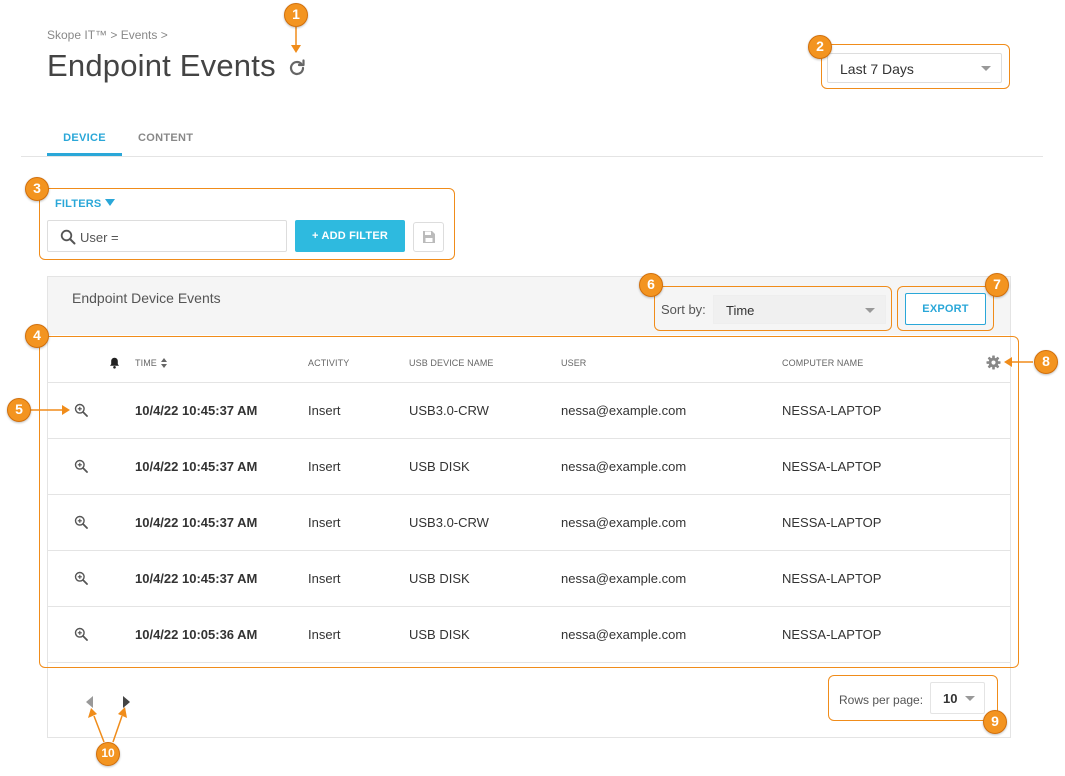 The height and width of the screenshot is (776, 1065). What do you see at coordinates (114, 363) in the screenshot?
I see `bell-icon` at bounding box center [114, 363].